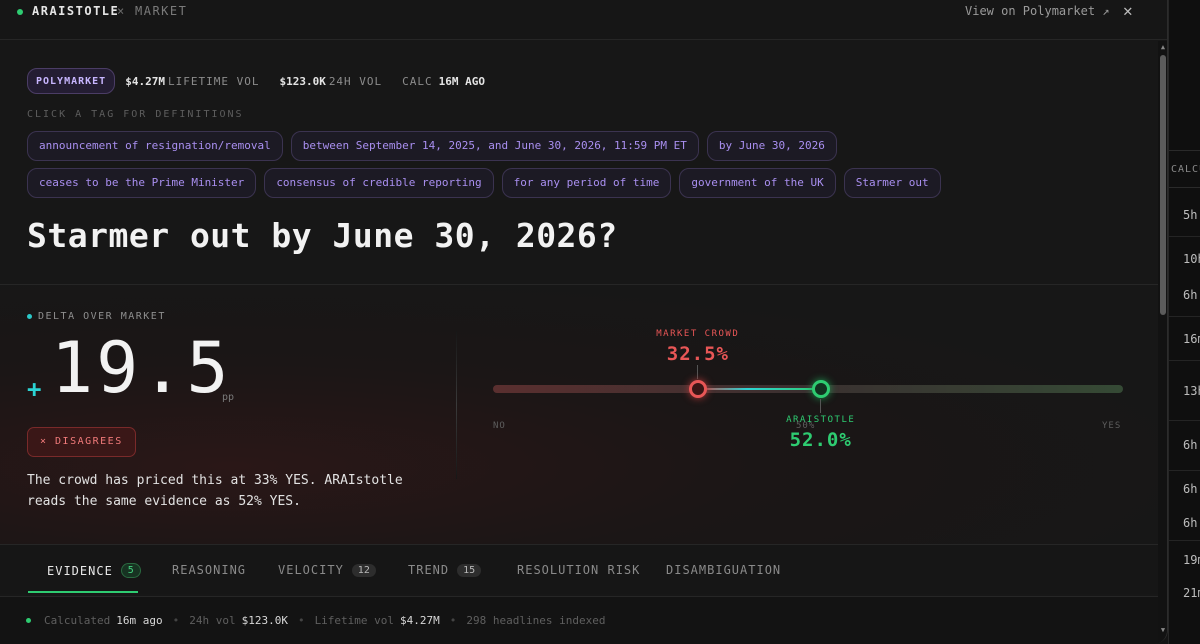  What do you see at coordinates (161, 11) in the screenshot?
I see `breadcrumb-market: MARKET` at bounding box center [161, 11].